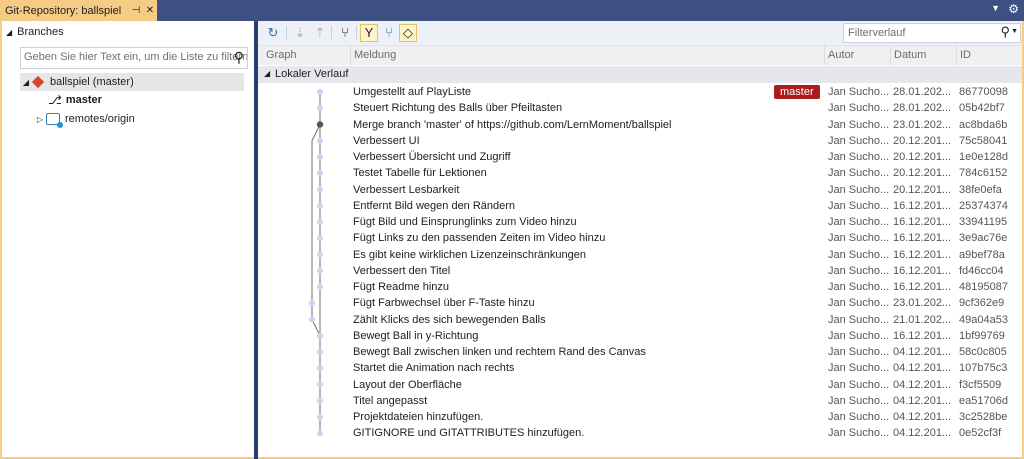 This screenshot has width=1024, height=459. Describe the element at coordinates (980, 433) in the screenshot. I see `commit-id: 0e52cf3f` at that location.